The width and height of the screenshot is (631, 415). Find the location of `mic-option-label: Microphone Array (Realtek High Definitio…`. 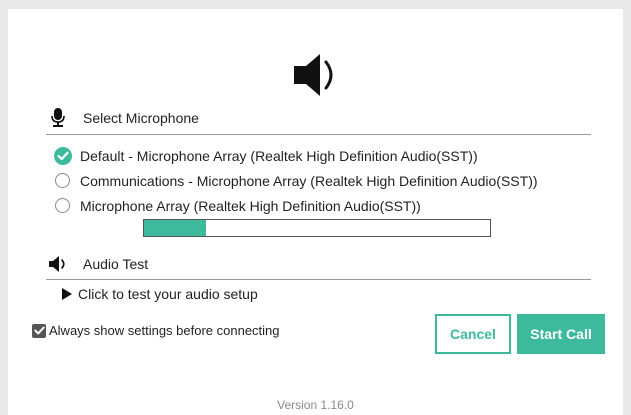

mic-option-label: Microphone Array (Realtek High Definitio… is located at coordinates (250, 205).